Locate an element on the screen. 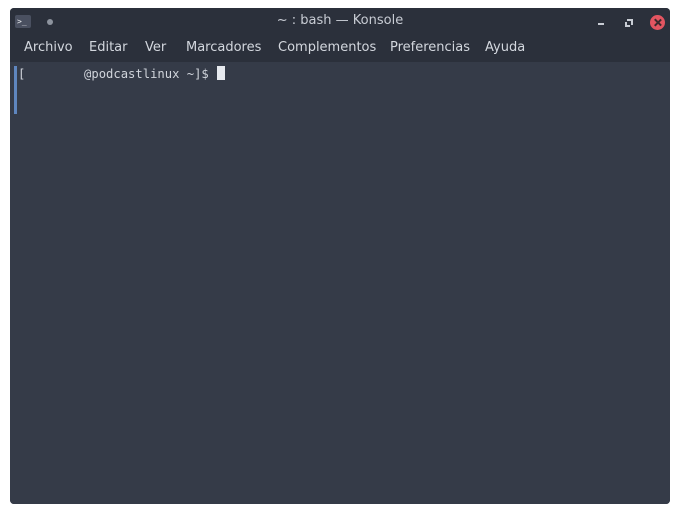  maximize-button is located at coordinates (629, 22).